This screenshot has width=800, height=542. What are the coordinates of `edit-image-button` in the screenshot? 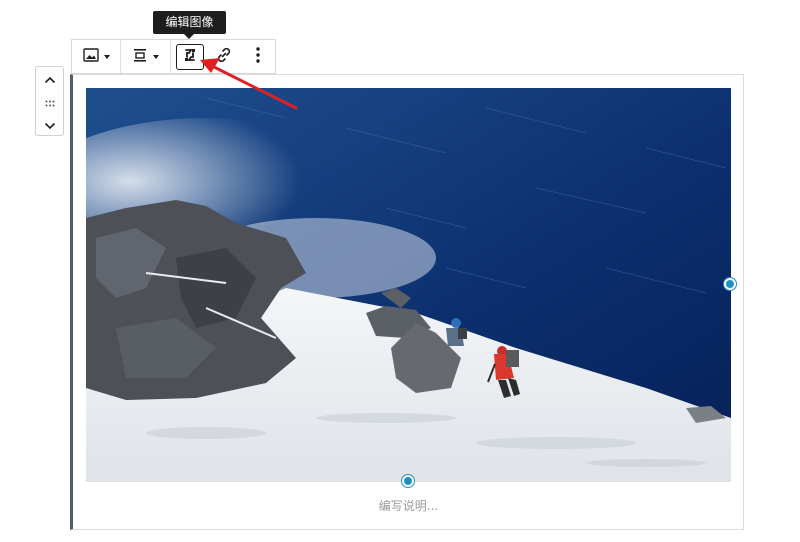 It's located at (190, 56).